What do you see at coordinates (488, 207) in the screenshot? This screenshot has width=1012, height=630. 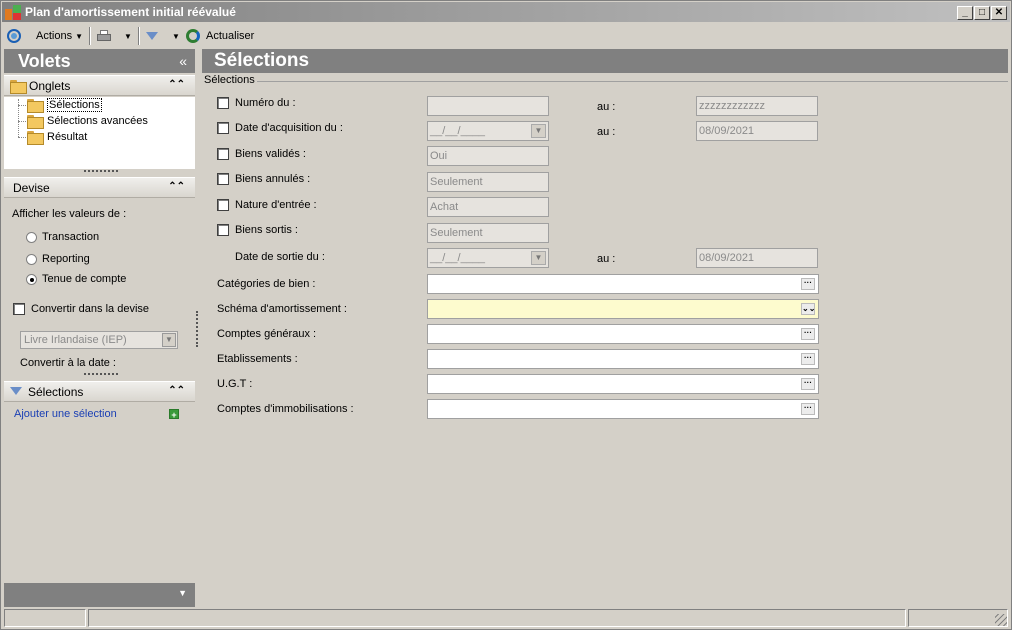 I see `nature-field: Achat` at bounding box center [488, 207].